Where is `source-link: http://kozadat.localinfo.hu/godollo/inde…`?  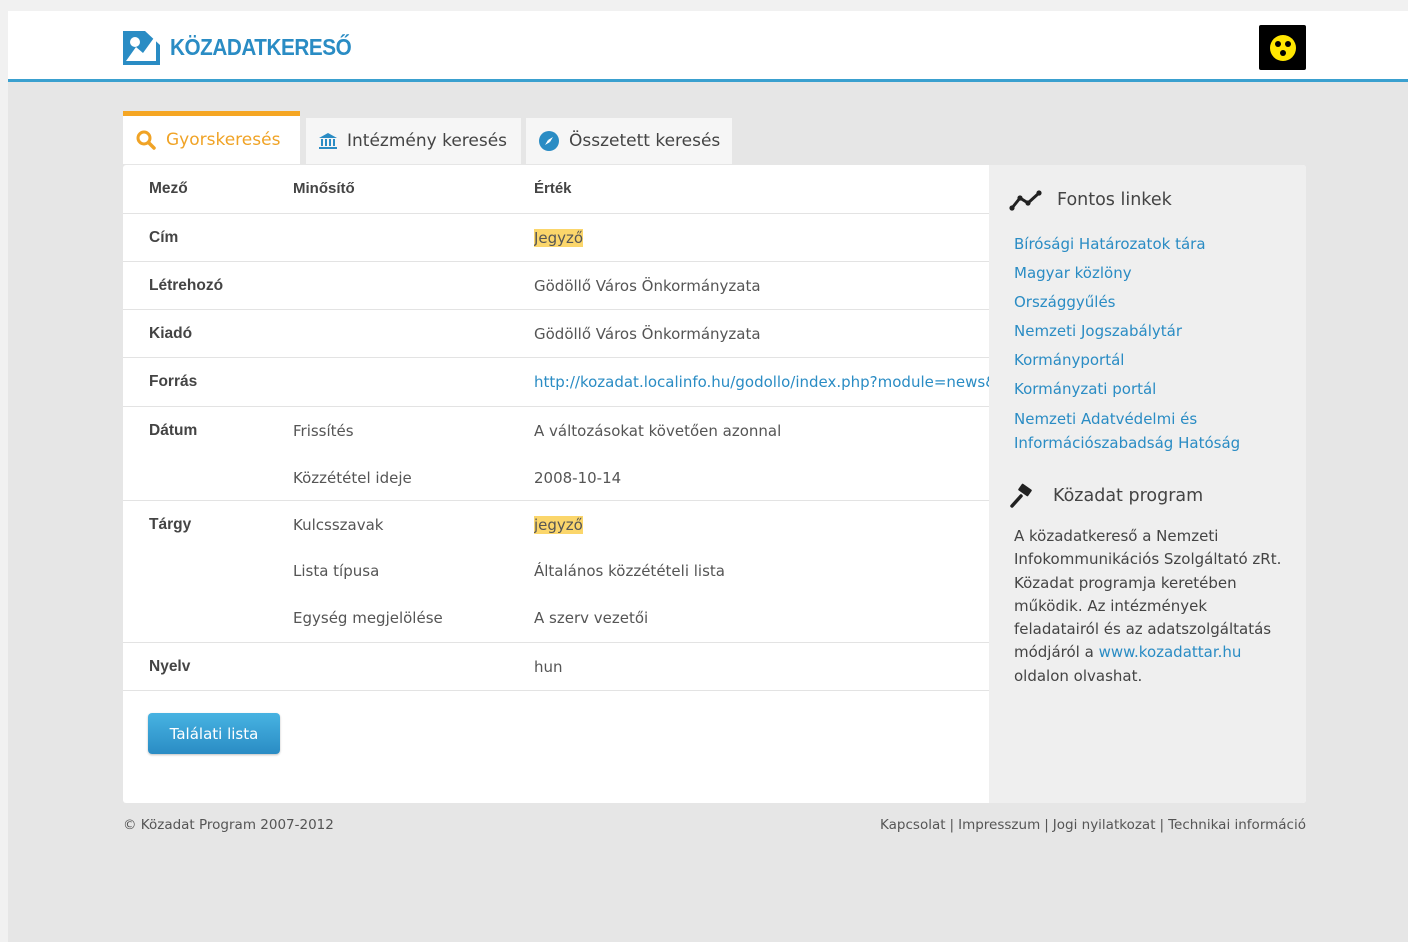
source-link: http://kozadat.localinfo.hu/godollo/inde… is located at coordinates (761, 382).